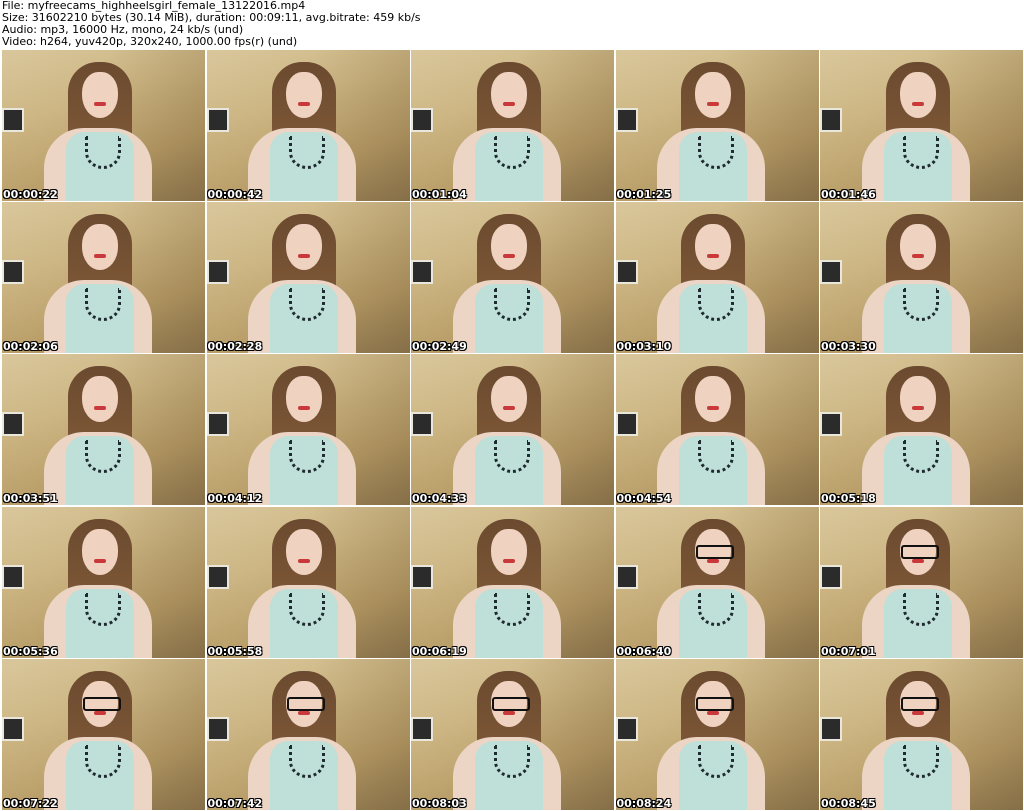 The width and height of the screenshot is (1024, 811). Describe the element at coordinates (717, 430) in the screenshot. I see `video-thumbnail: 00:04:54` at that location.